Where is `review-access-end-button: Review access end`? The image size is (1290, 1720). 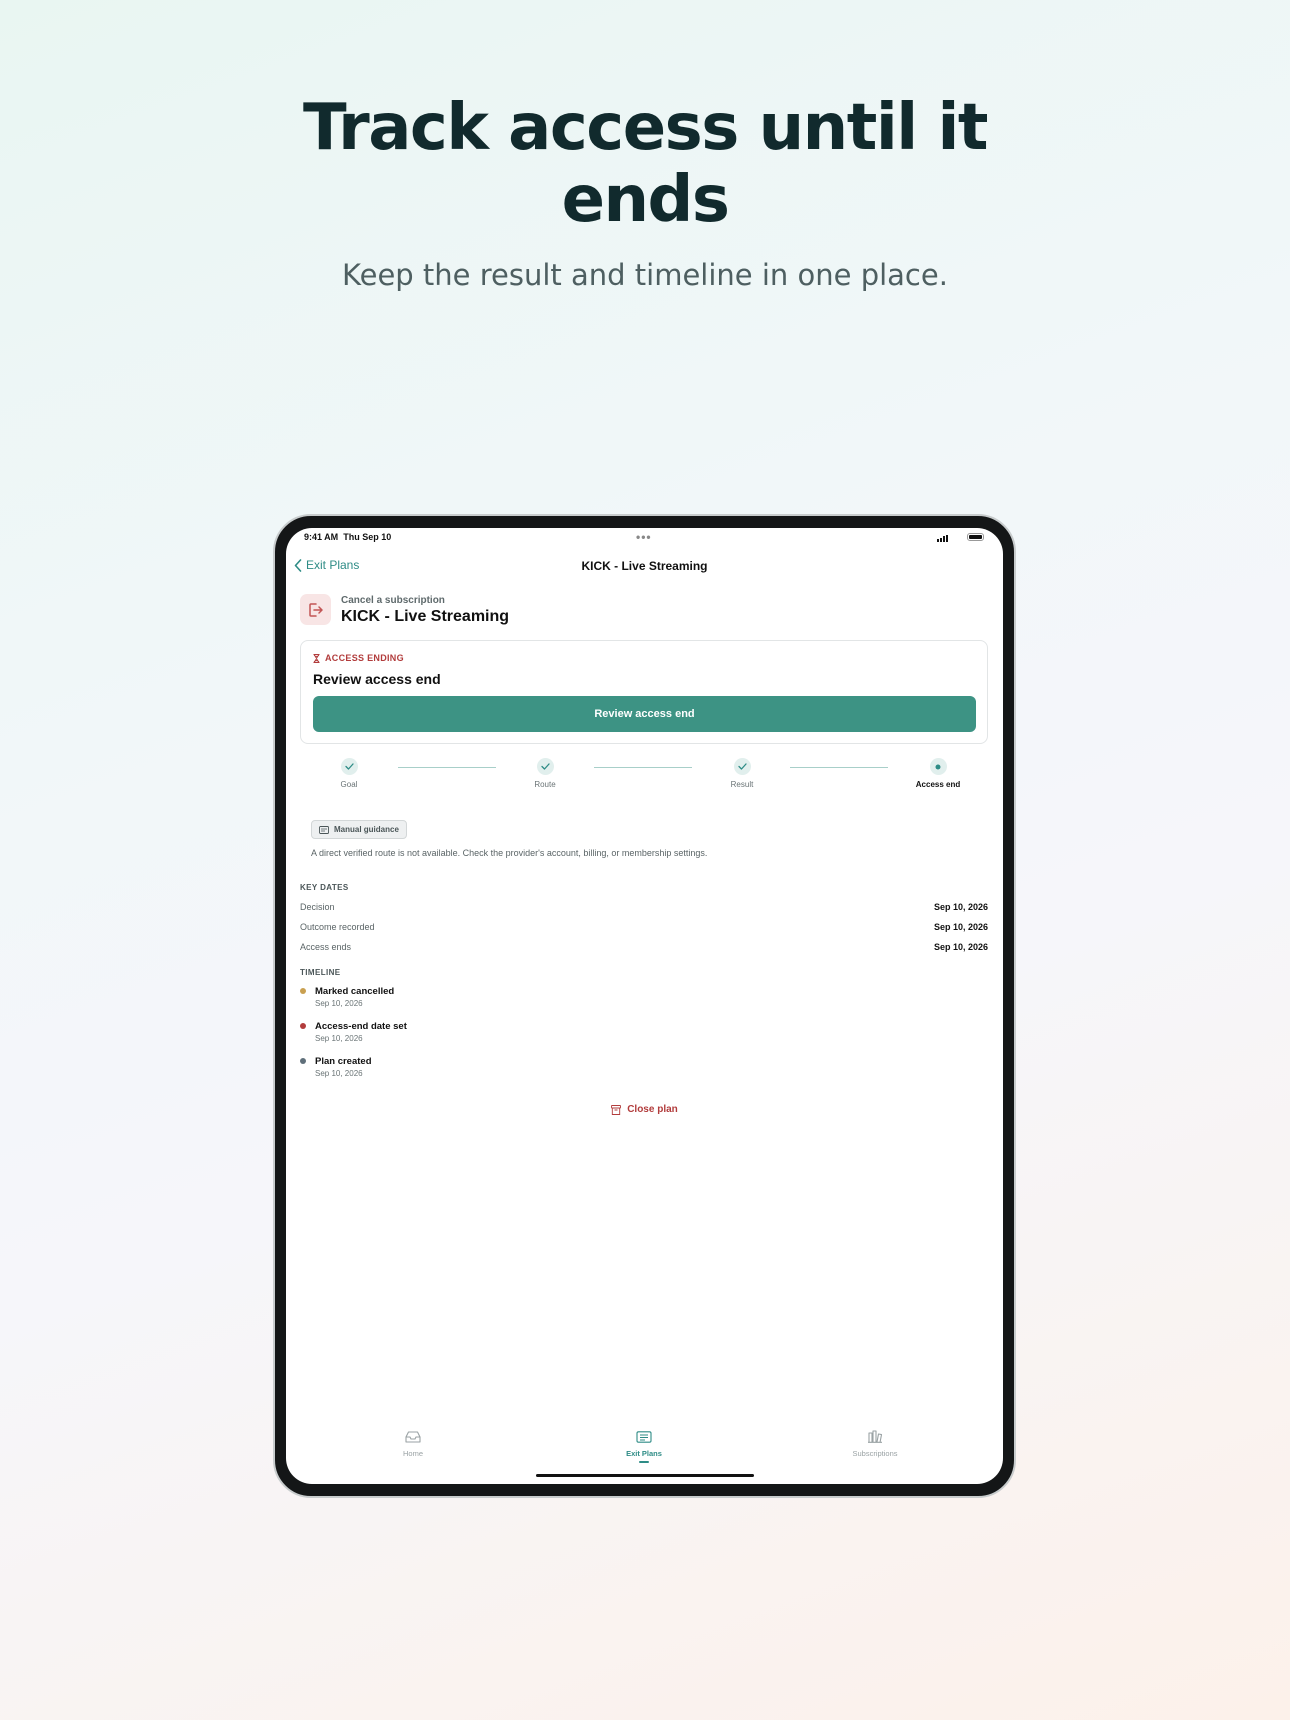 review-access-end-button: Review access end is located at coordinates (644, 714).